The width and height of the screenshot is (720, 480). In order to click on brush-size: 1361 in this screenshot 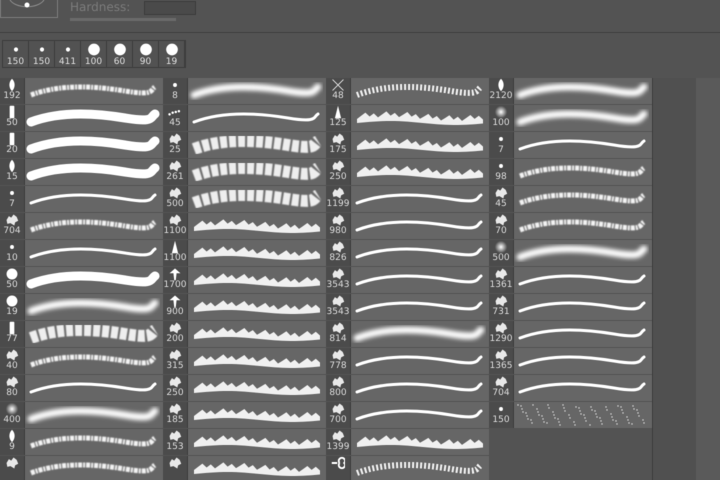, I will do `click(501, 285)`.